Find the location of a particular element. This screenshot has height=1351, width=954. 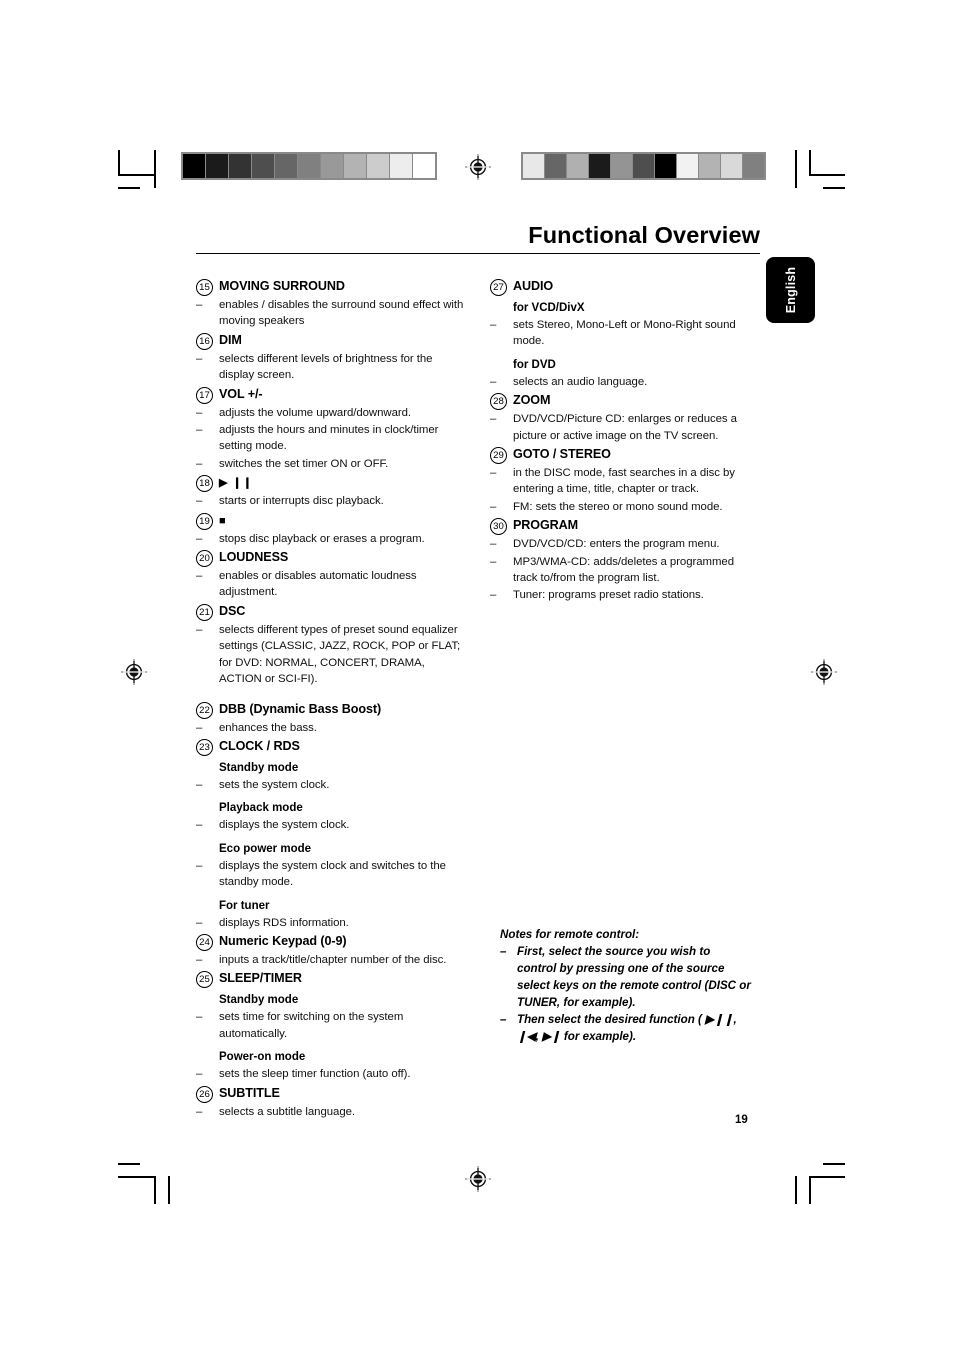

function-name: SLEEP/TIMER is located at coordinates (260, 978).